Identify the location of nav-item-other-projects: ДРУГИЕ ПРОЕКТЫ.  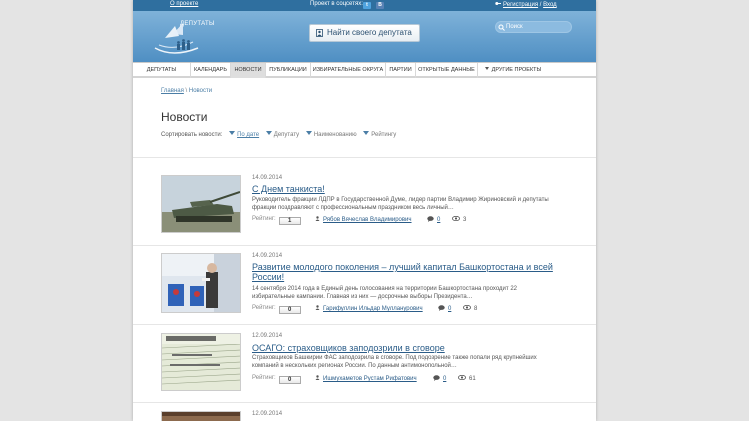
(513, 70).